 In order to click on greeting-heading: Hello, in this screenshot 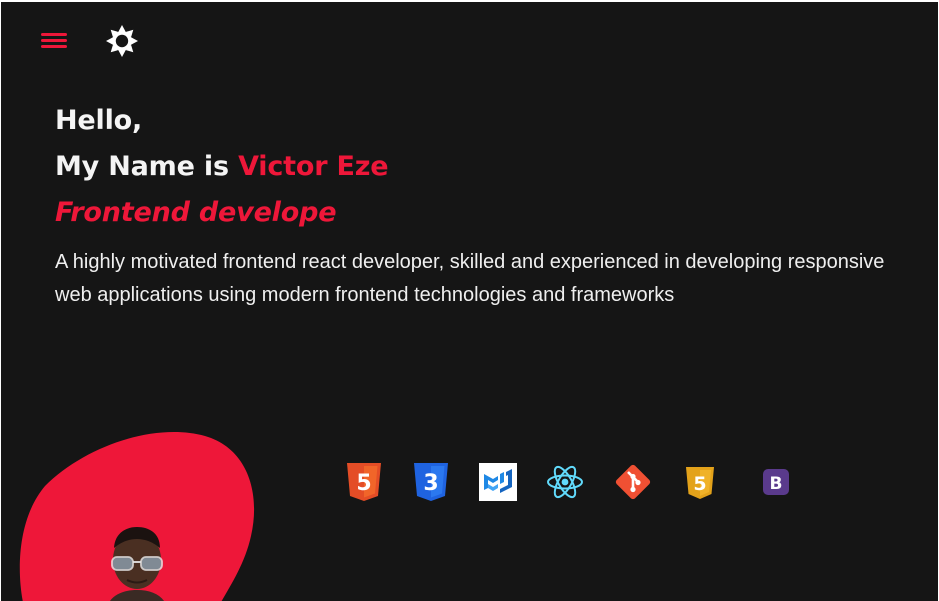, I will do `click(99, 120)`.